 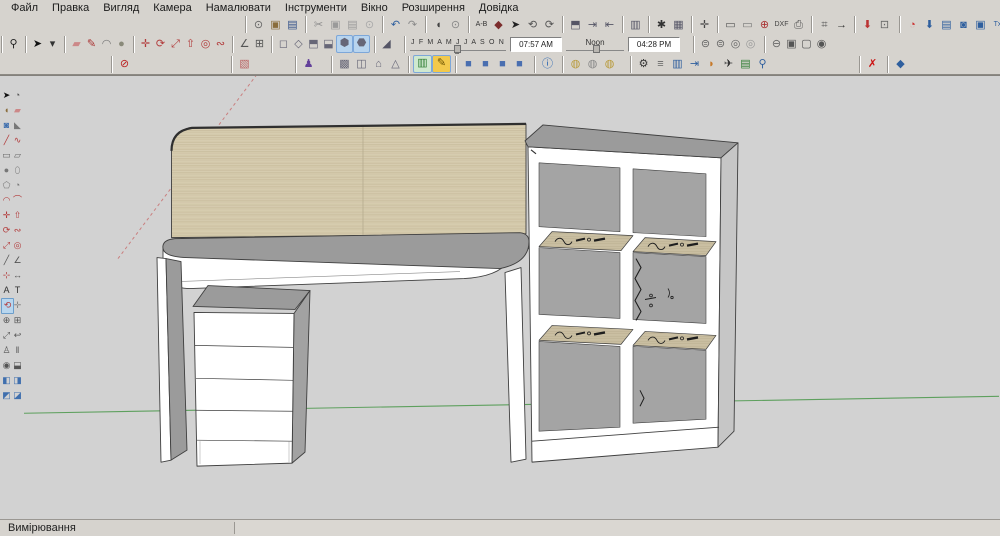 What do you see at coordinates (17, 200) in the screenshot?
I see `two-point-arc-tool-icon: ⌒` at bounding box center [17, 200].